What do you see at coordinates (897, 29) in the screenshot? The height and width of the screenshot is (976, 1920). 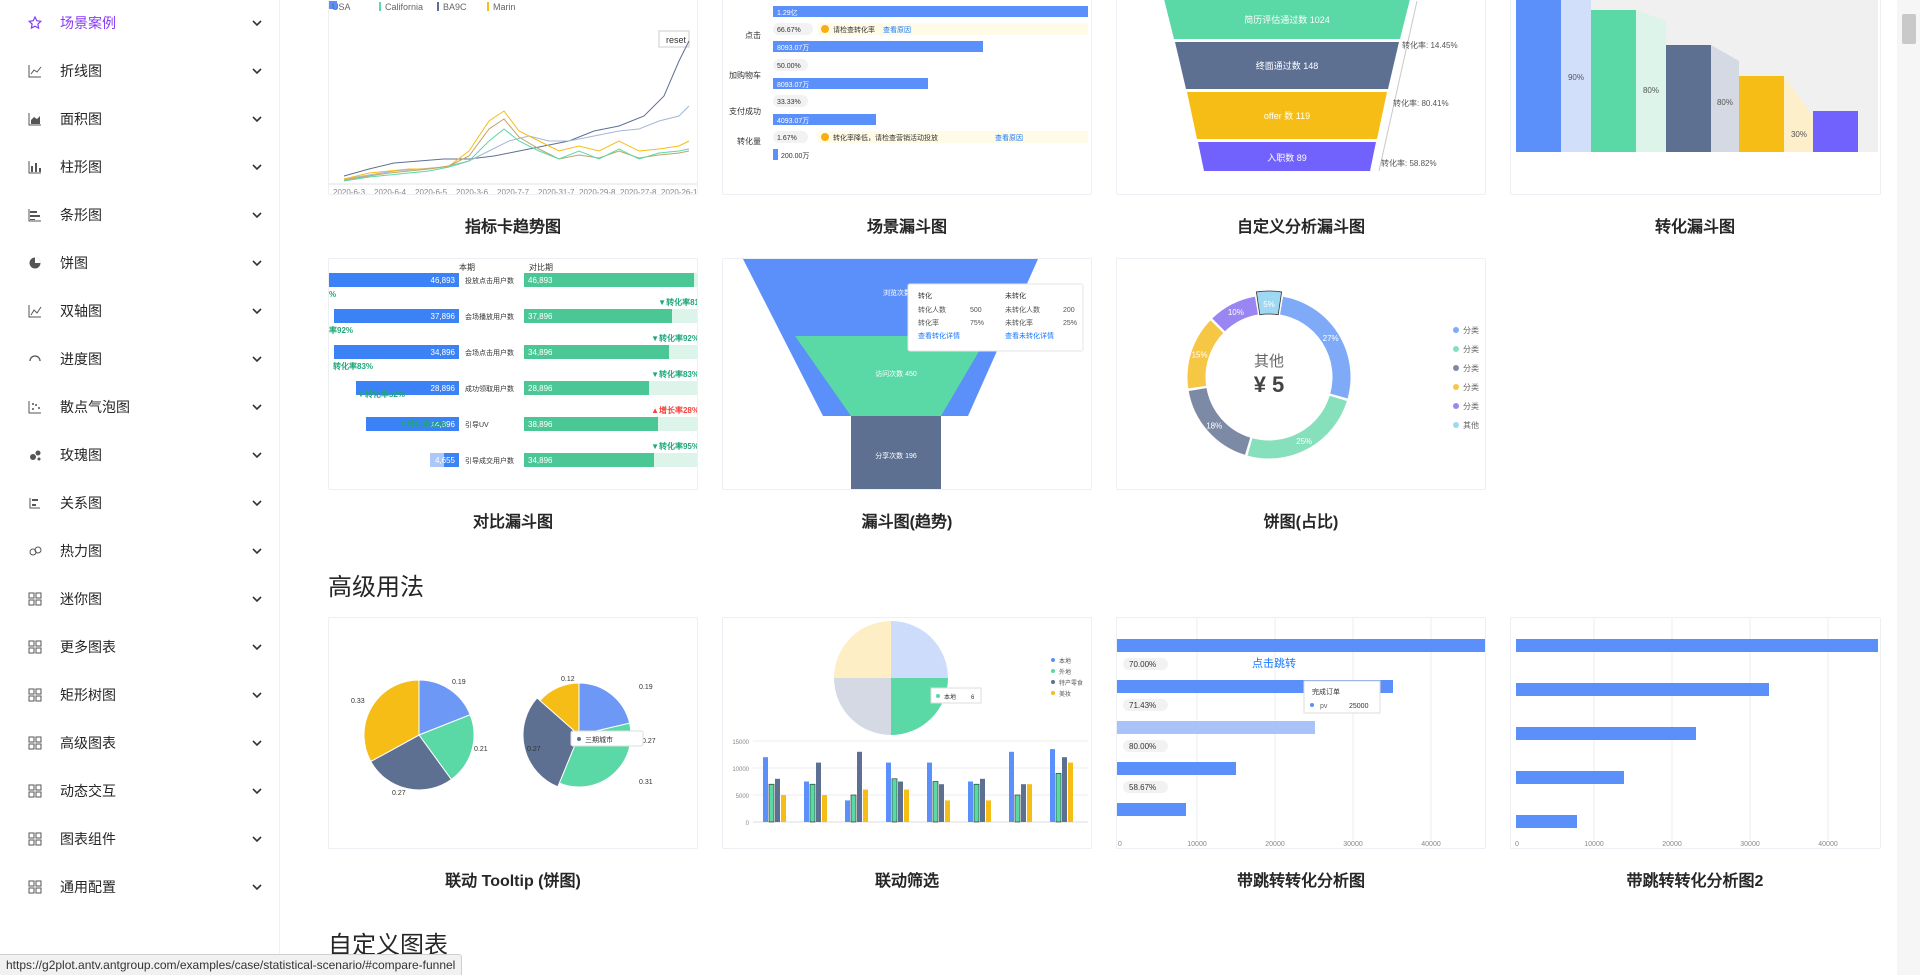 I see `funnel-warning-link-1: 查看原因` at bounding box center [897, 29].